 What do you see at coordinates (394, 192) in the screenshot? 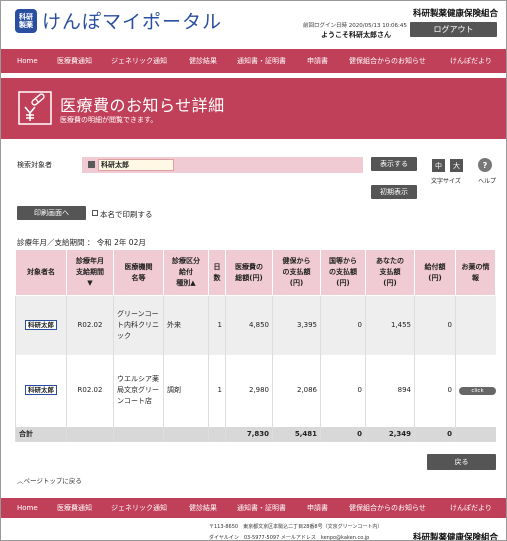
I see `reset-button: 初期表示` at bounding box center [394, 192].